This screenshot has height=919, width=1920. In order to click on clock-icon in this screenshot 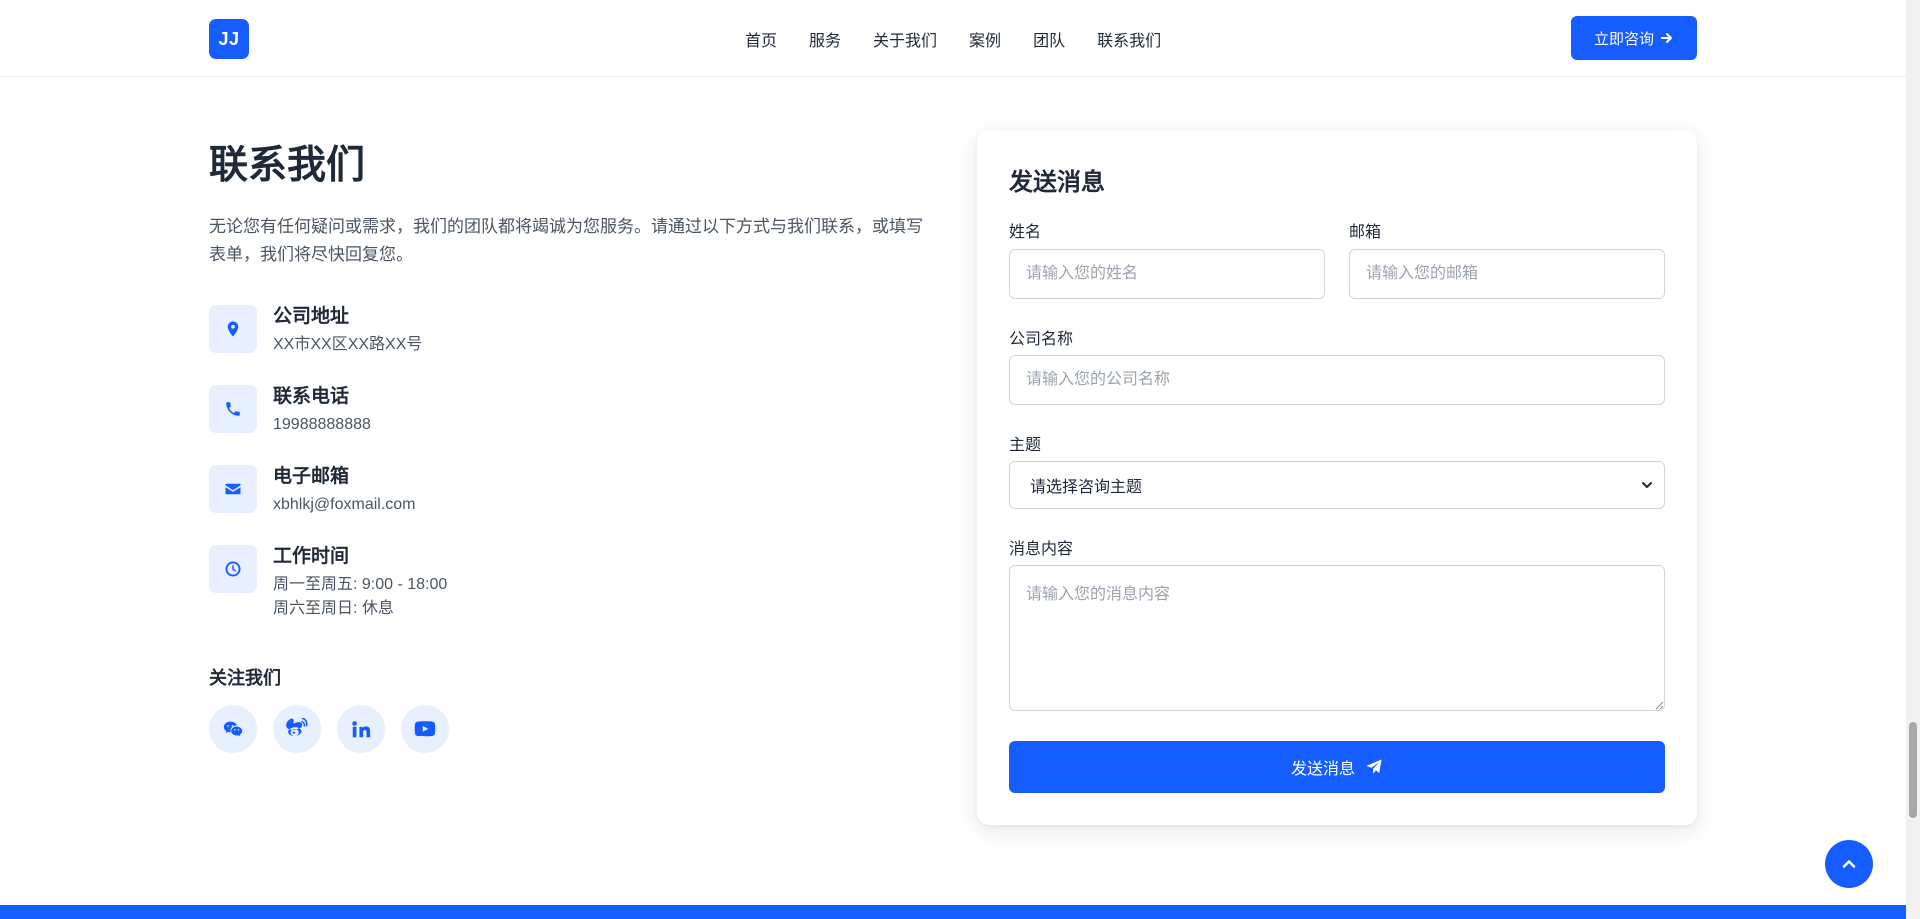, I will do `click(233, 569)`.